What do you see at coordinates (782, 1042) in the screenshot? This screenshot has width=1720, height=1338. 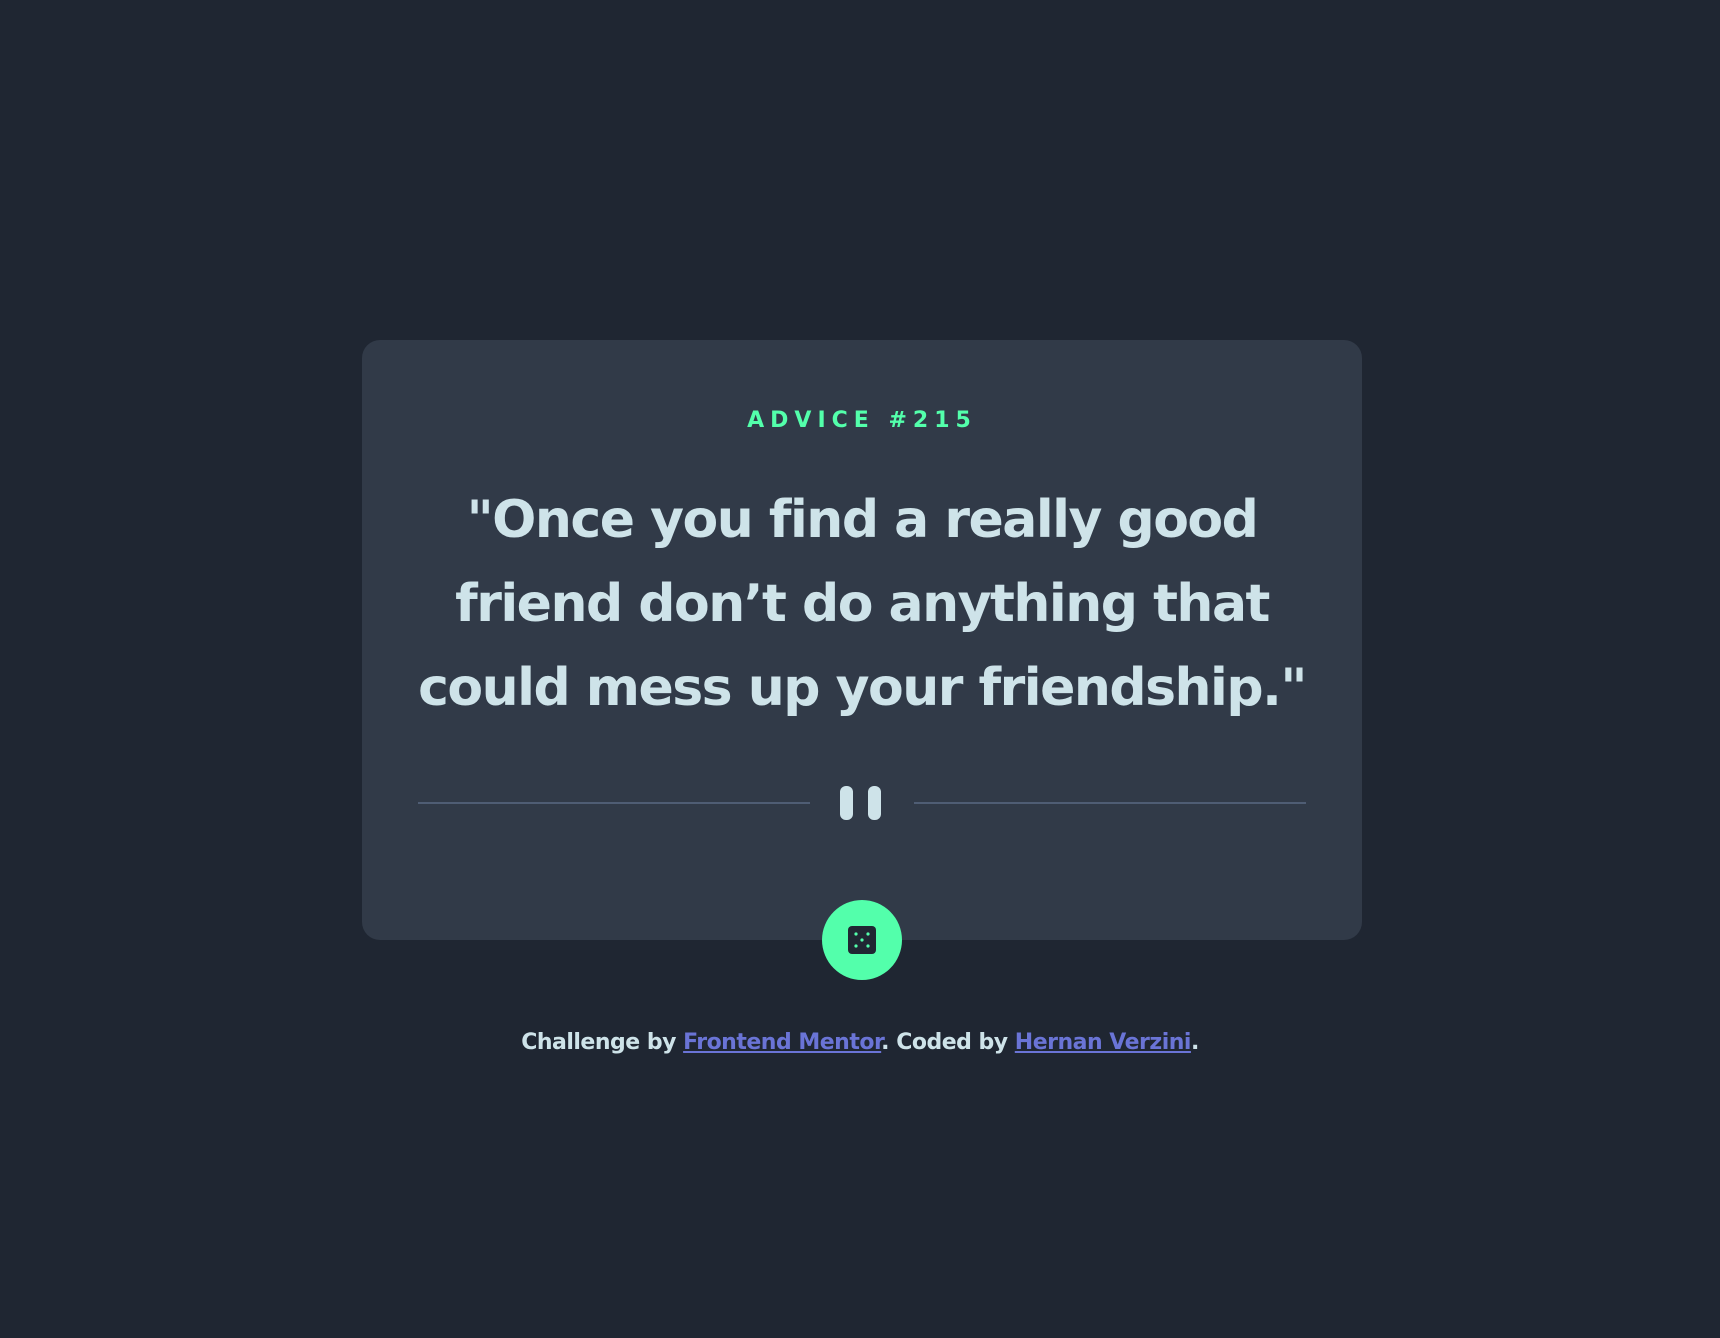 I see `frontend-mentor-link: Frontend Mentor` at bounding box center [782, 1042].